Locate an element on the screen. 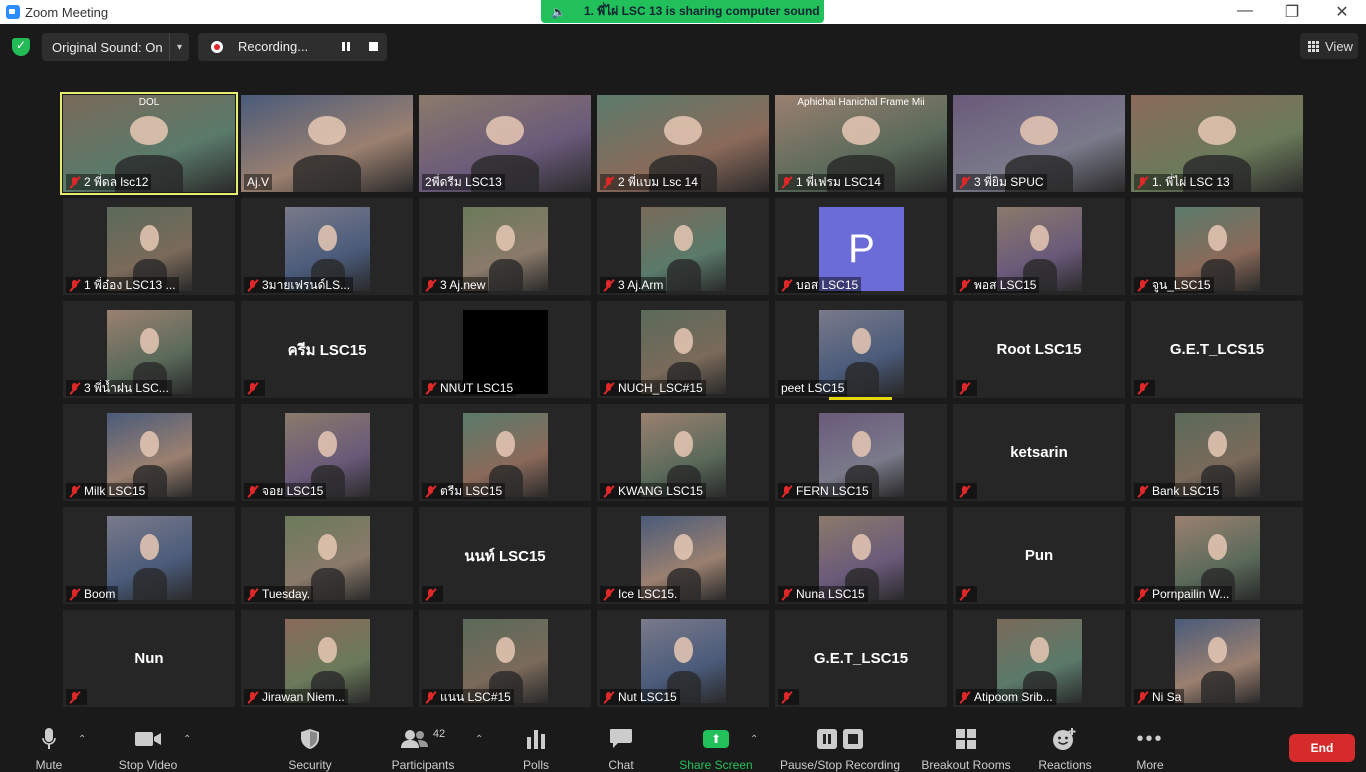  participant-name: บอส LSC15 is located at coordinates (827, 285).